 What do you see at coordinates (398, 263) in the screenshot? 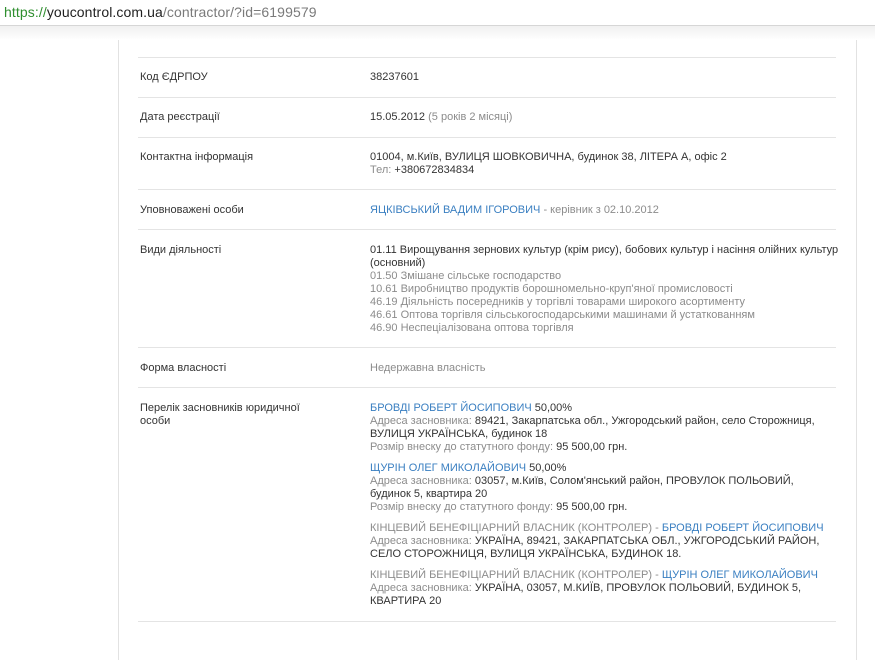
I see `activity-main-note: (основний)` at bounding box center [398, 263].